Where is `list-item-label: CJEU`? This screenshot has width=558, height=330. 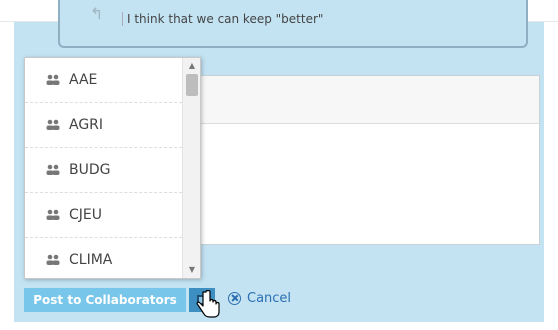 list-item-label: CJEU is located at coordinates (85, 215).